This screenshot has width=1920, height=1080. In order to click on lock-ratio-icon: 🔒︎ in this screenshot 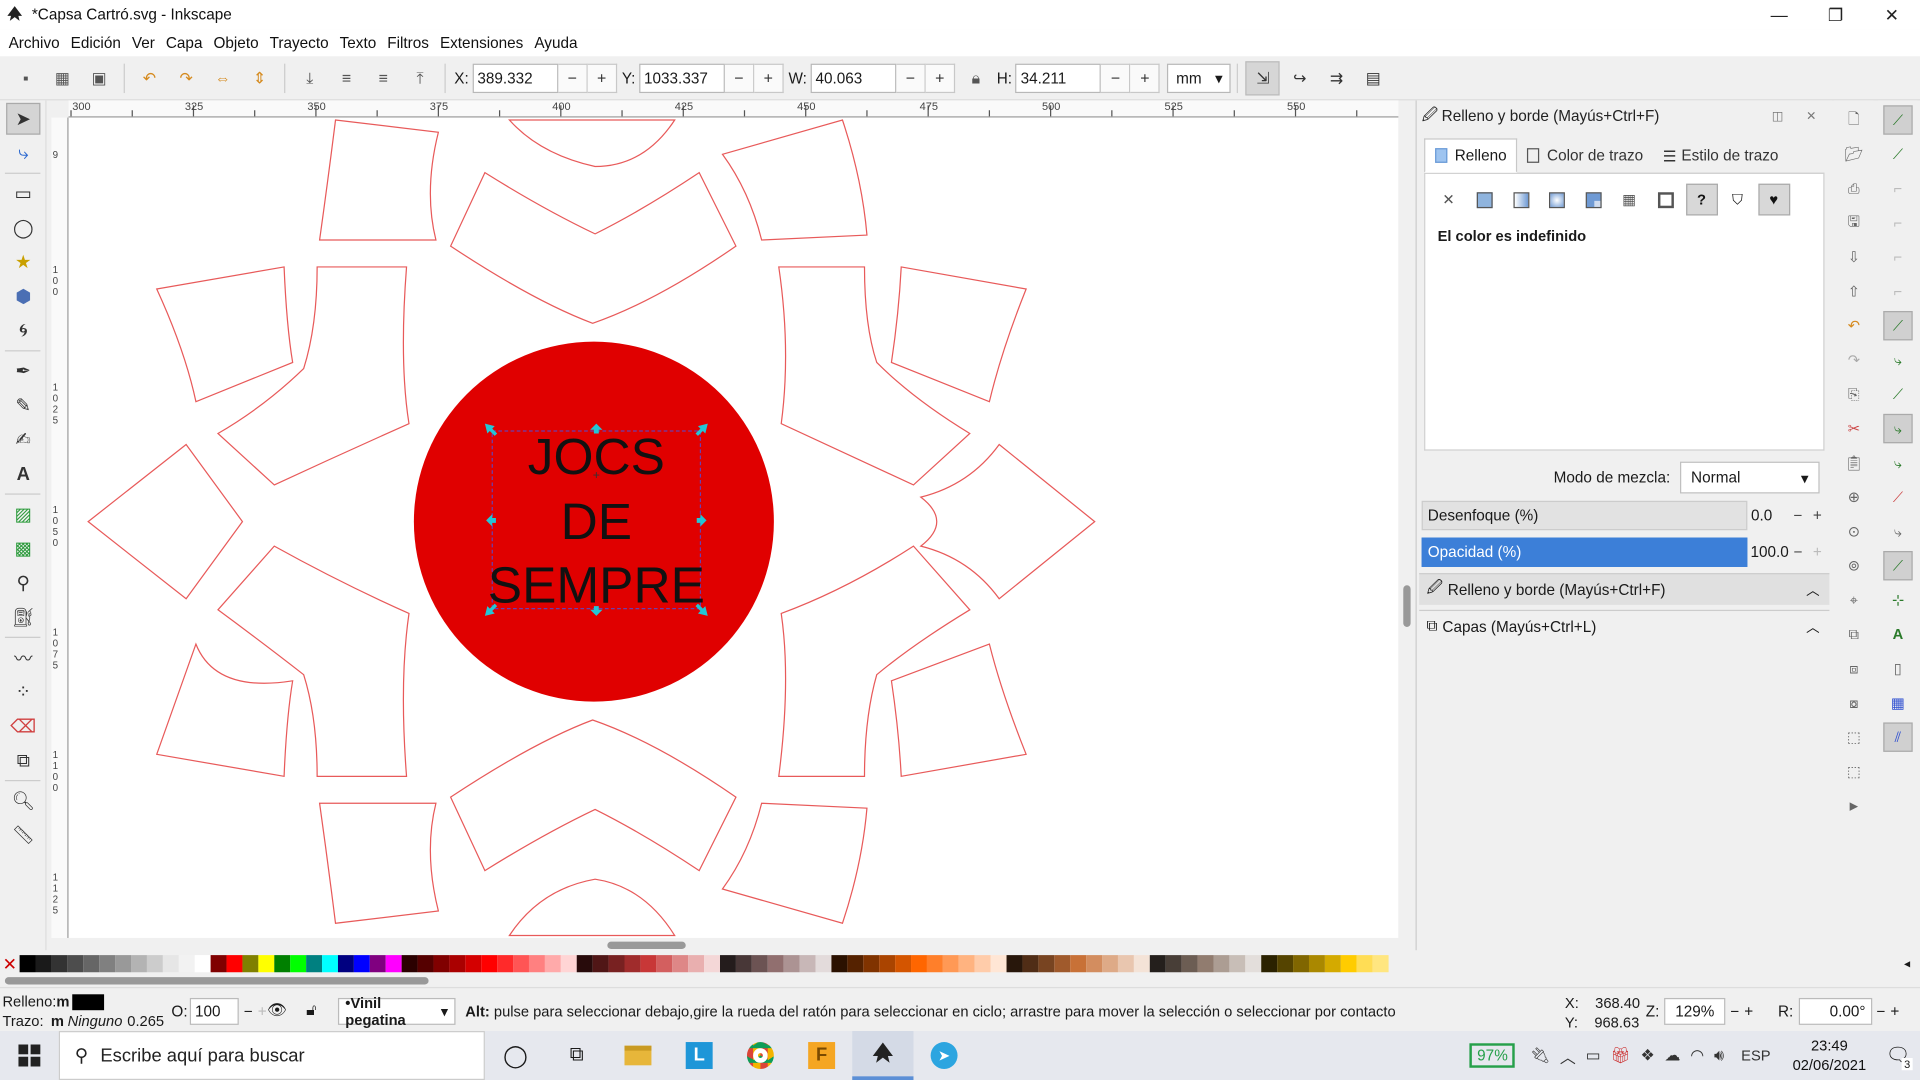, I will do `click(975, 77)`.